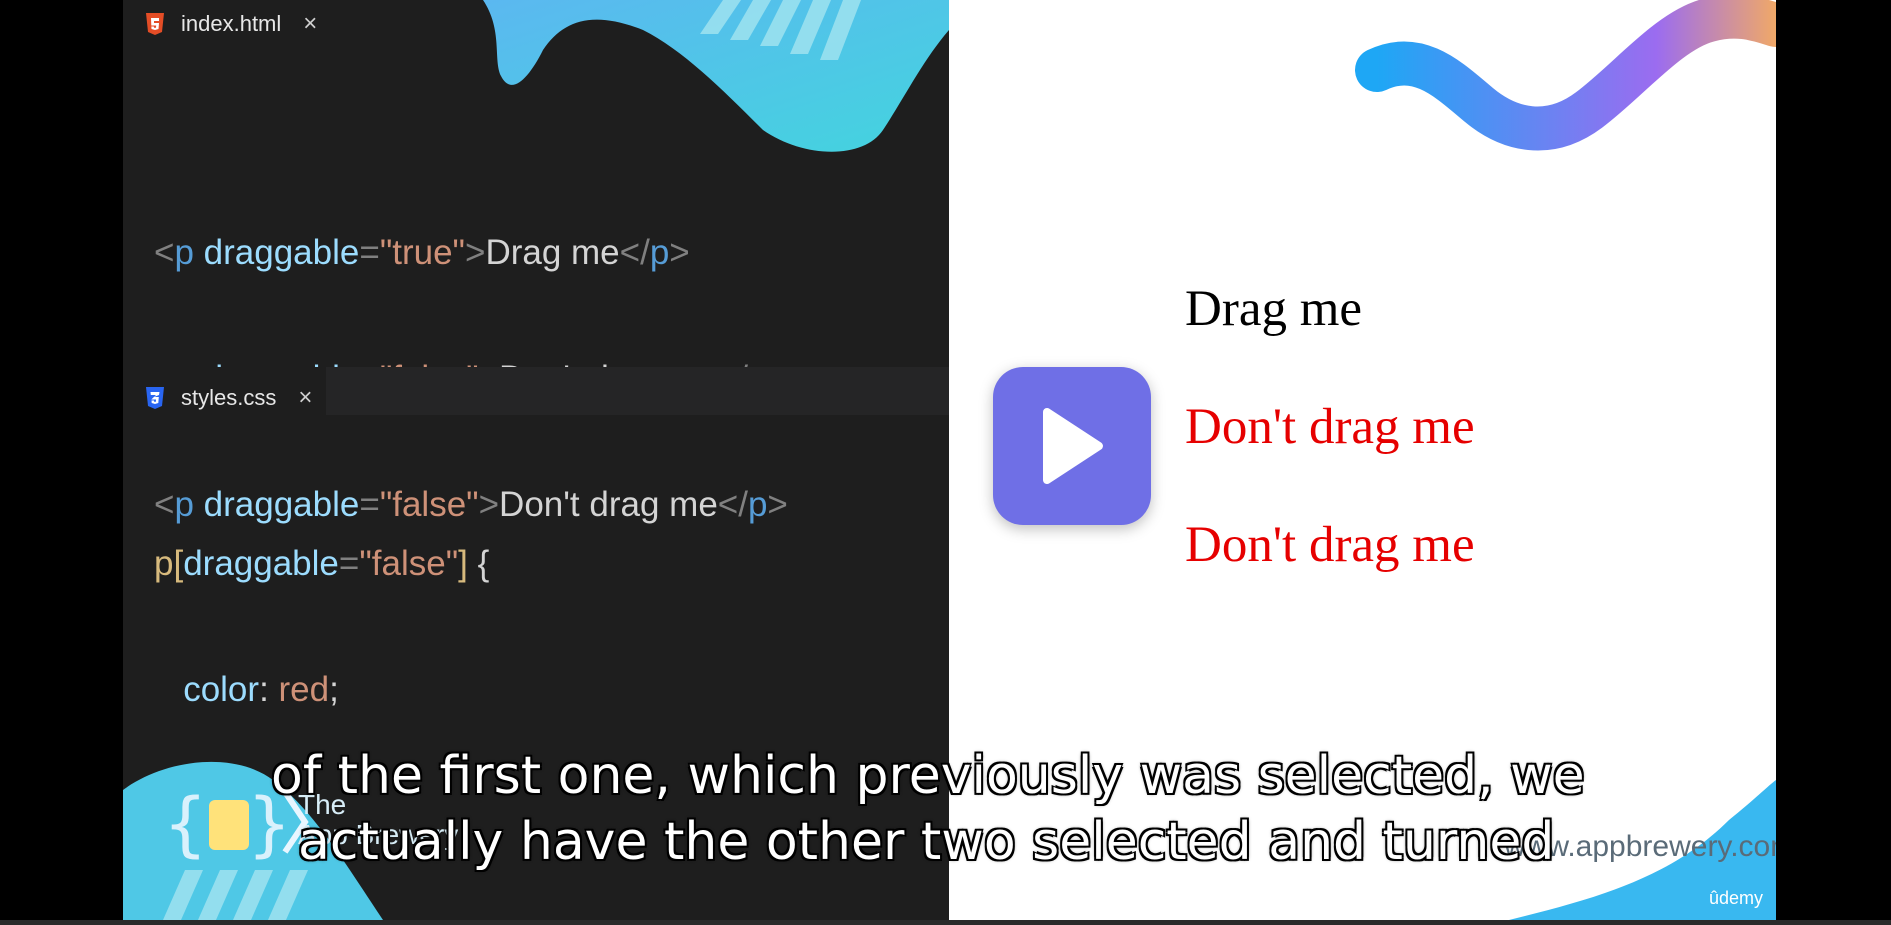 Image resolution: width=1891 pixels, height=925 pixels. What do you see at coordinates (229, 397) in the screenshot?
I see `tab-label: styles.css` at bounding box center [229, 397].